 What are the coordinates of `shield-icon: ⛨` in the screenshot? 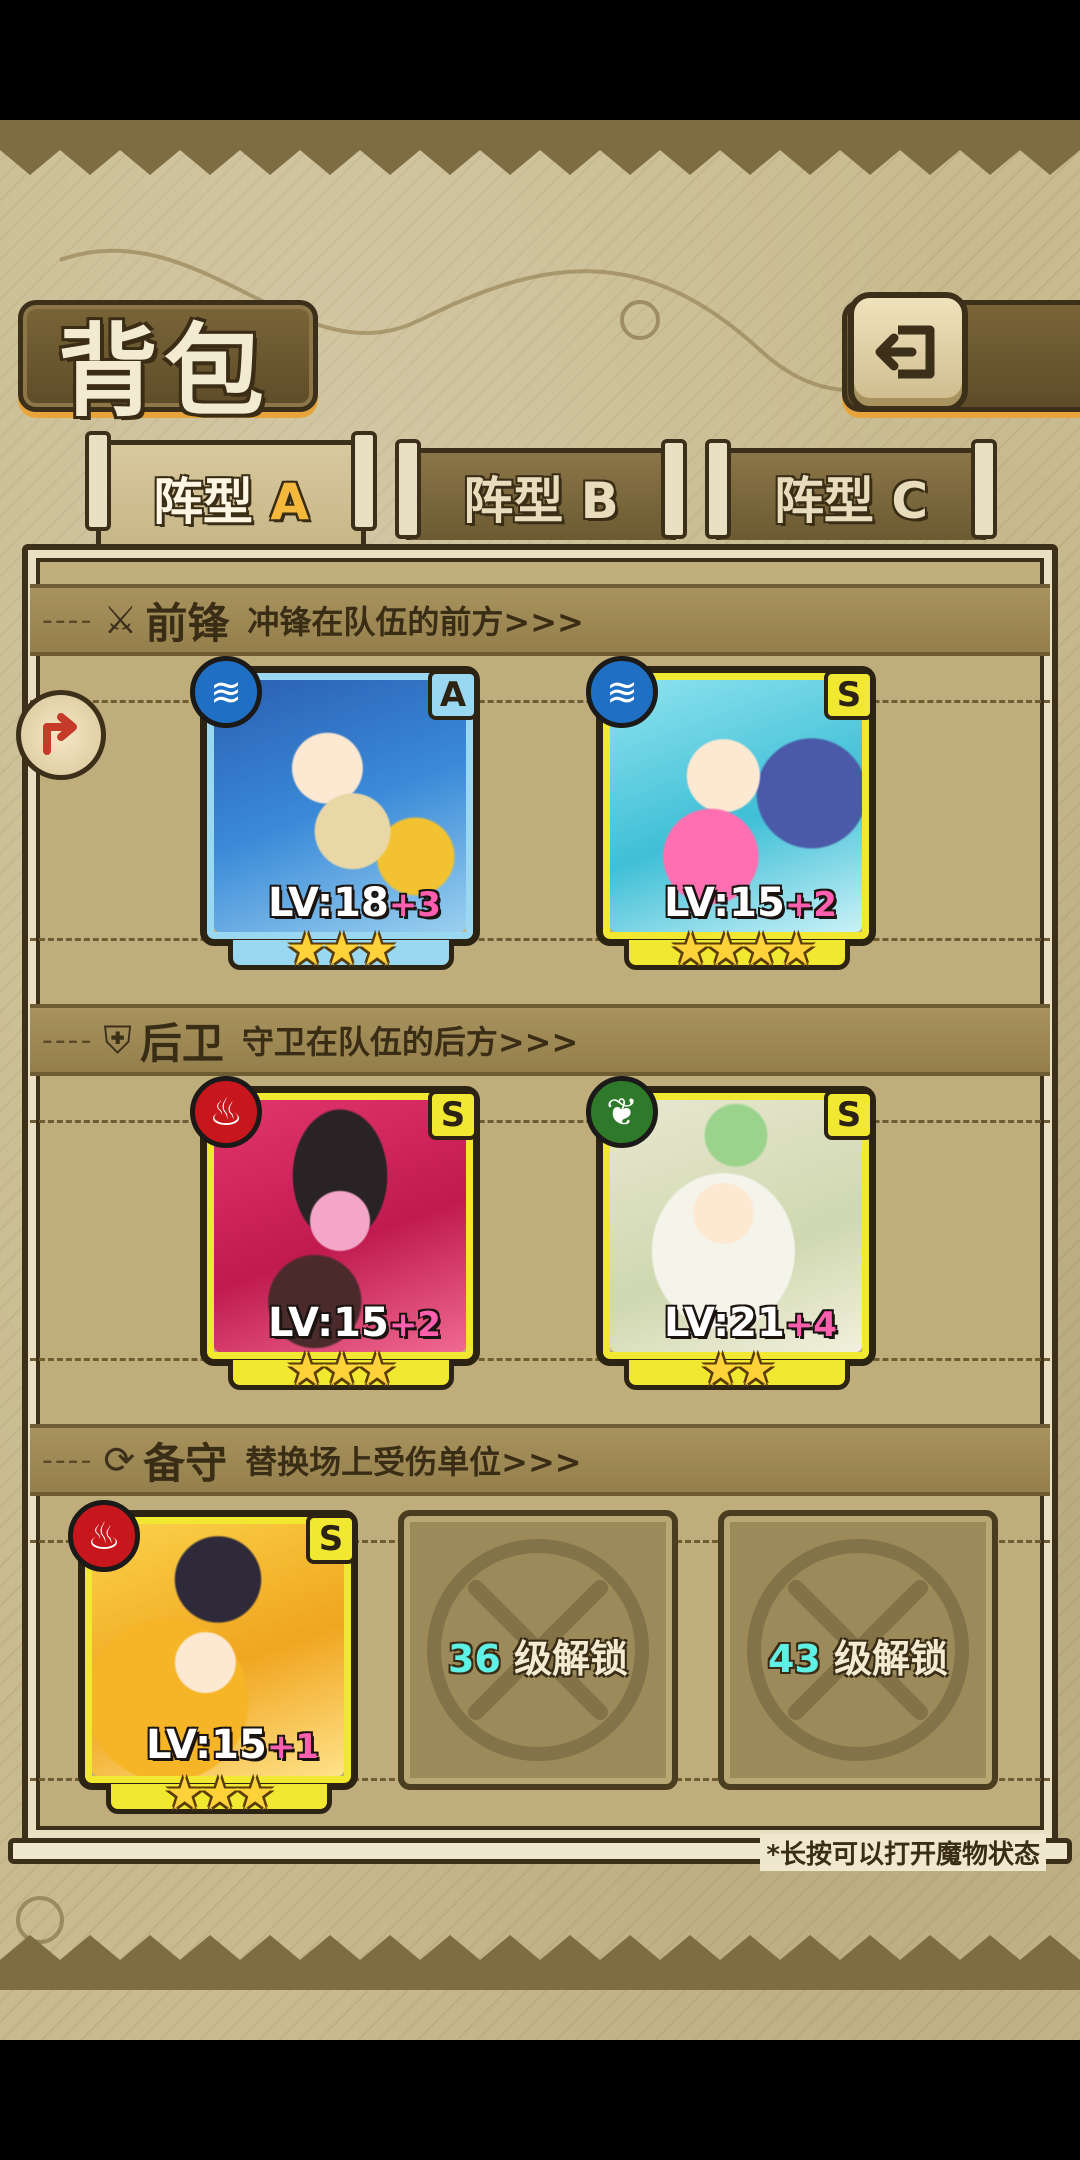 It's located at (117, 1039).